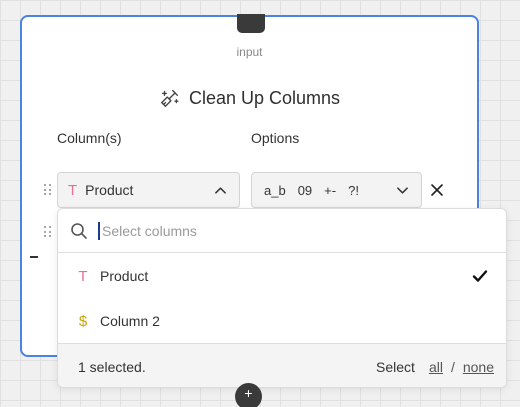  Describe the element at coordinates (480, 276) in the screenshot. I see `checkmark-icon` at that location.